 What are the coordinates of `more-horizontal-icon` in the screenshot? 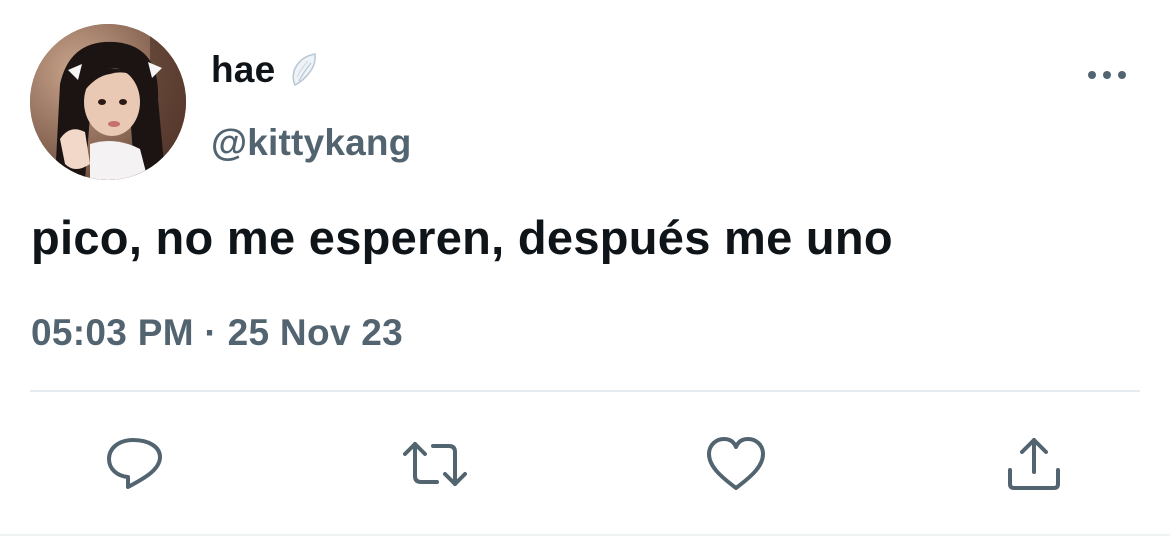 It's located at (1107, 75).